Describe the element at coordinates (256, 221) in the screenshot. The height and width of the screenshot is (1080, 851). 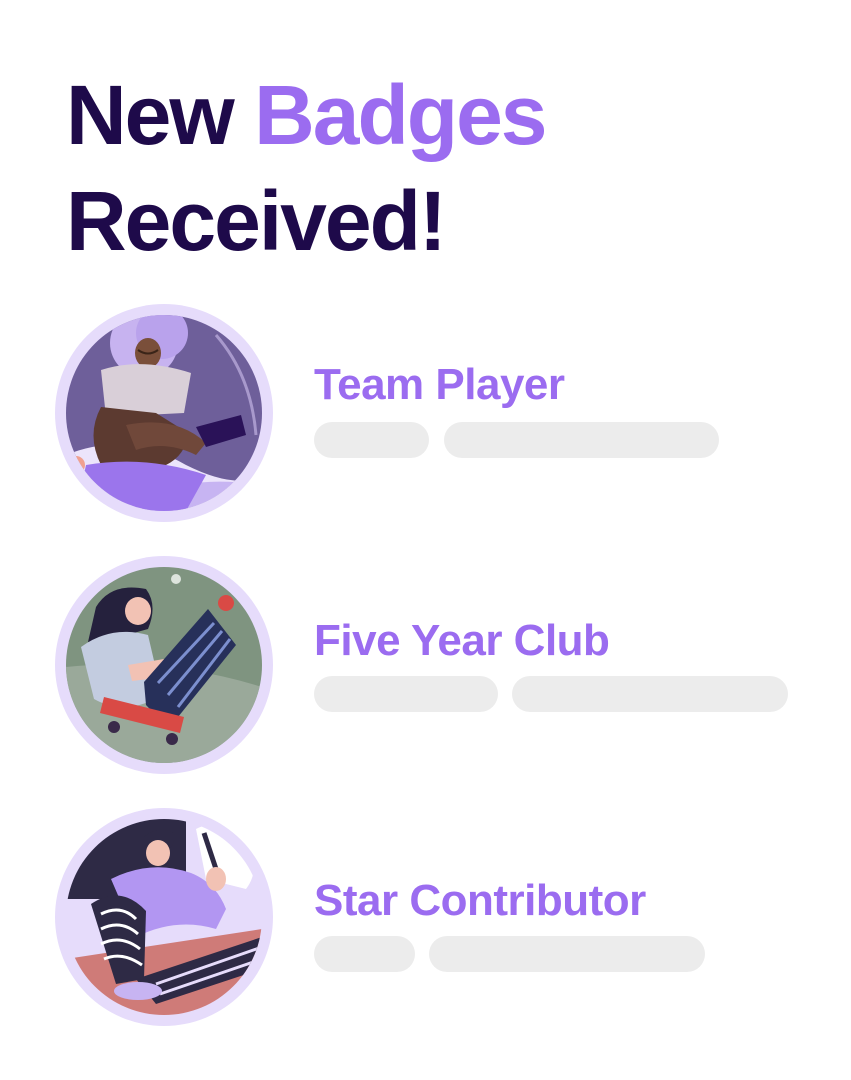
I see `title-word-received: Received!` at that location.